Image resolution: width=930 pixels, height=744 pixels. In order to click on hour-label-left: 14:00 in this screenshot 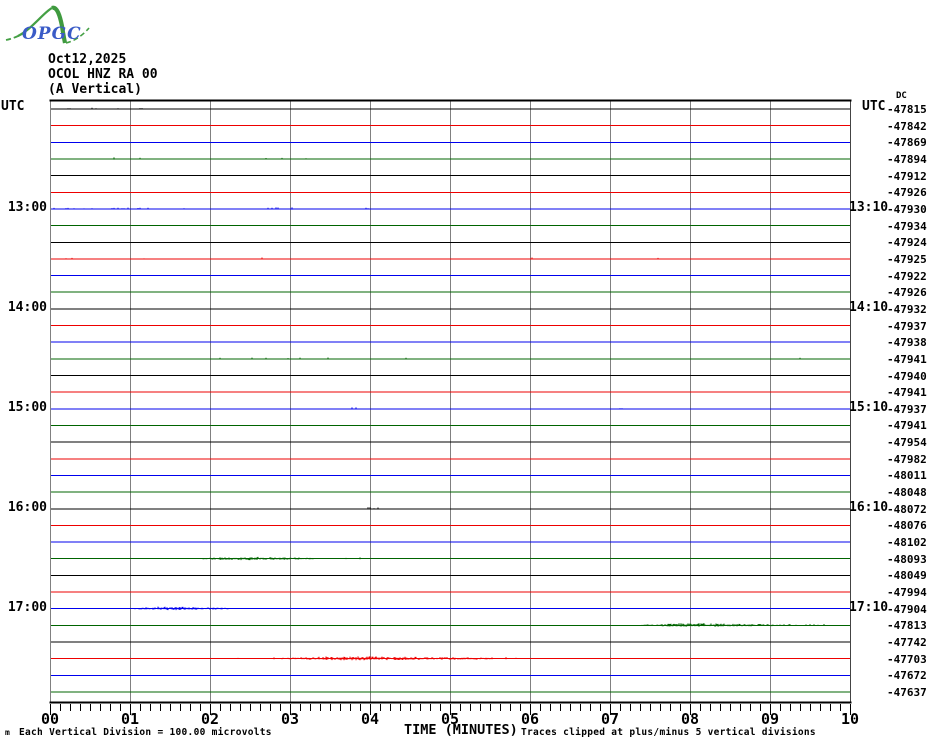, I will do `click(27, 307)`.